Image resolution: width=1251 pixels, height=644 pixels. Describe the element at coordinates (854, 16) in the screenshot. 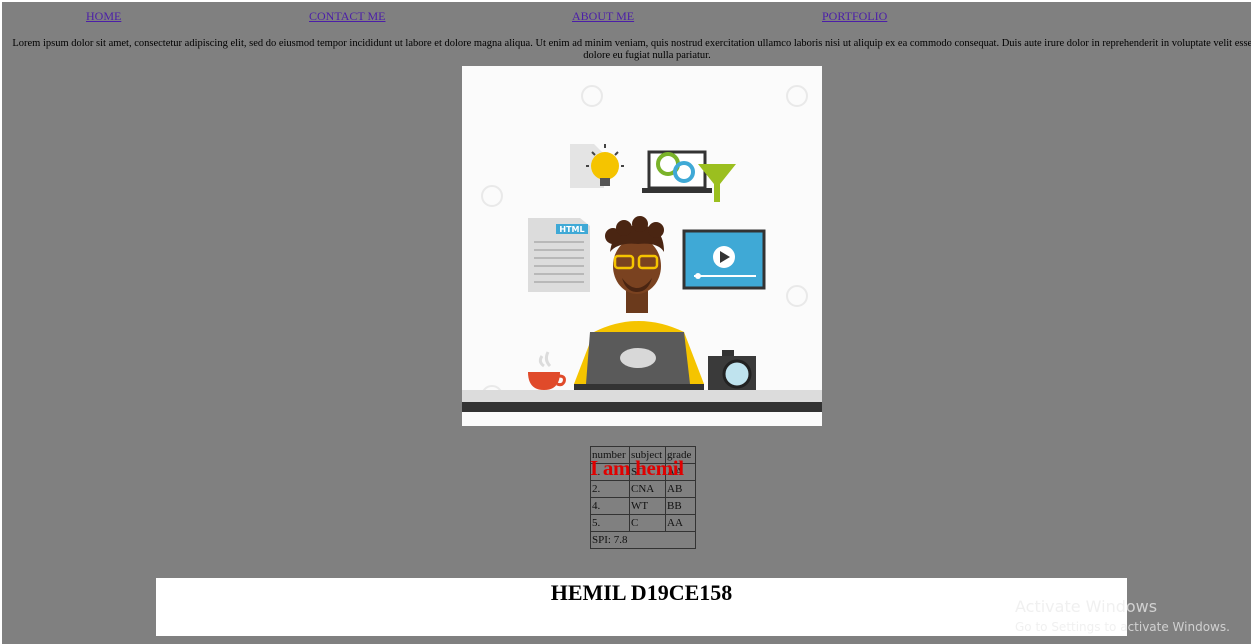

I see `nav-link-portfolio: PORTFOLIO` at that location.